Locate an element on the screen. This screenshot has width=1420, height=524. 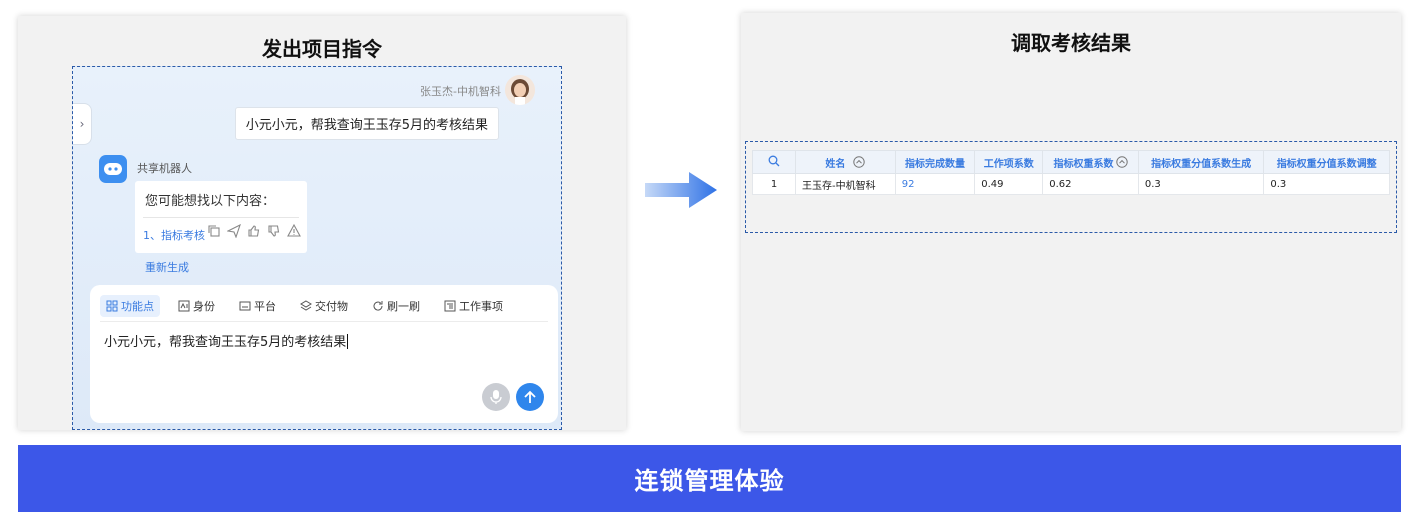
refresh-icon is located at coordinates (378, 306).